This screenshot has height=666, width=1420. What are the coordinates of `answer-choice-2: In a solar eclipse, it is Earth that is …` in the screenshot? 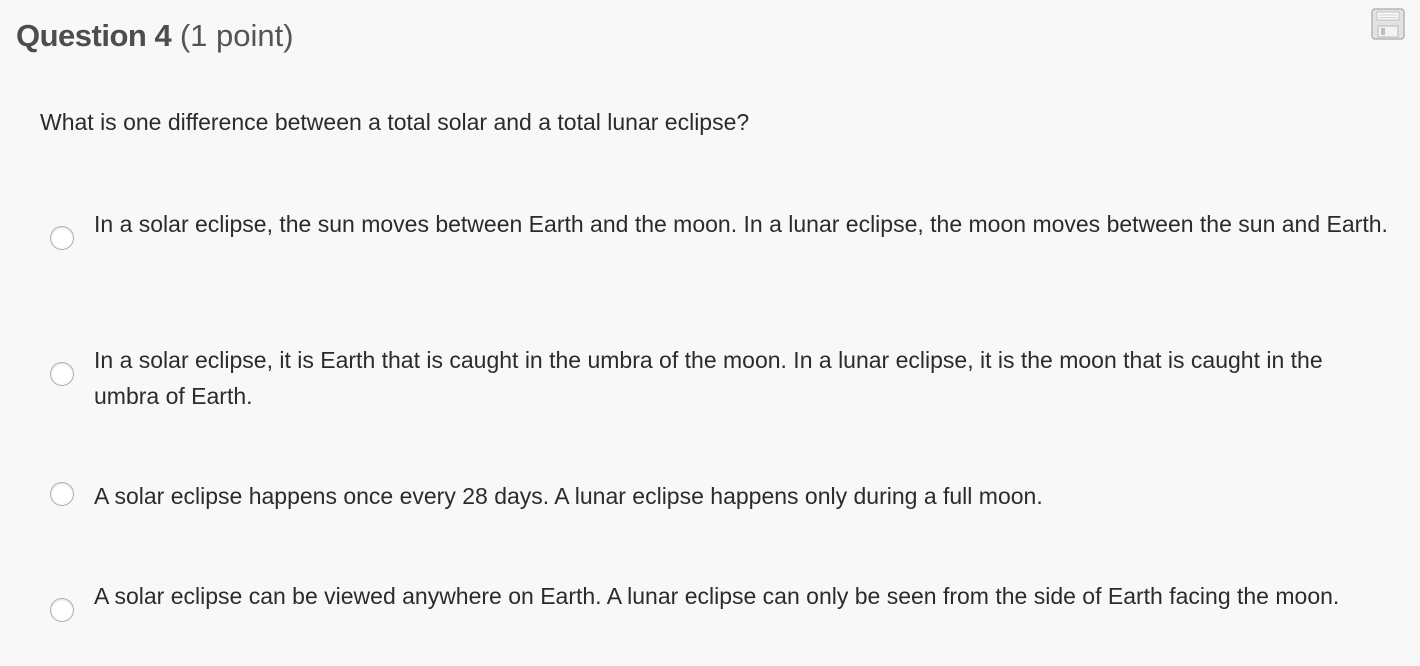 It's located at (720, 382).